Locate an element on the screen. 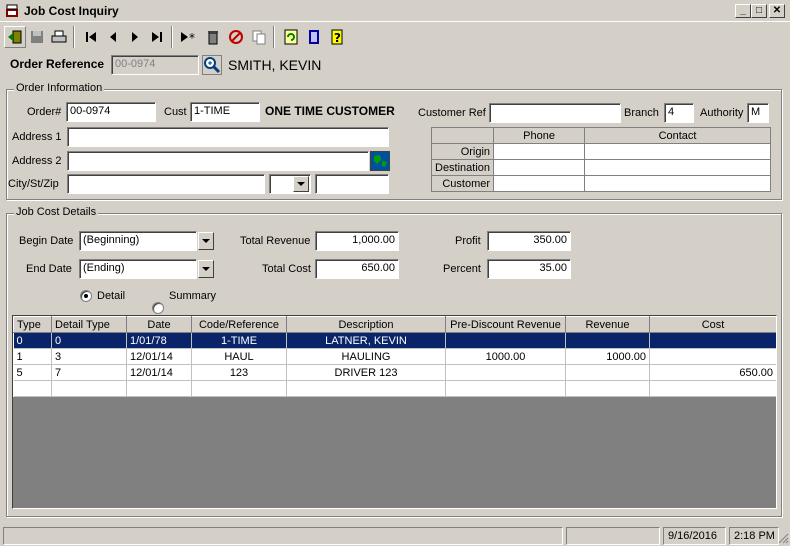 Image resolution: width=790 pixels, height=546 pixels. branch-field: 4 is located at coordinates (679, 113).